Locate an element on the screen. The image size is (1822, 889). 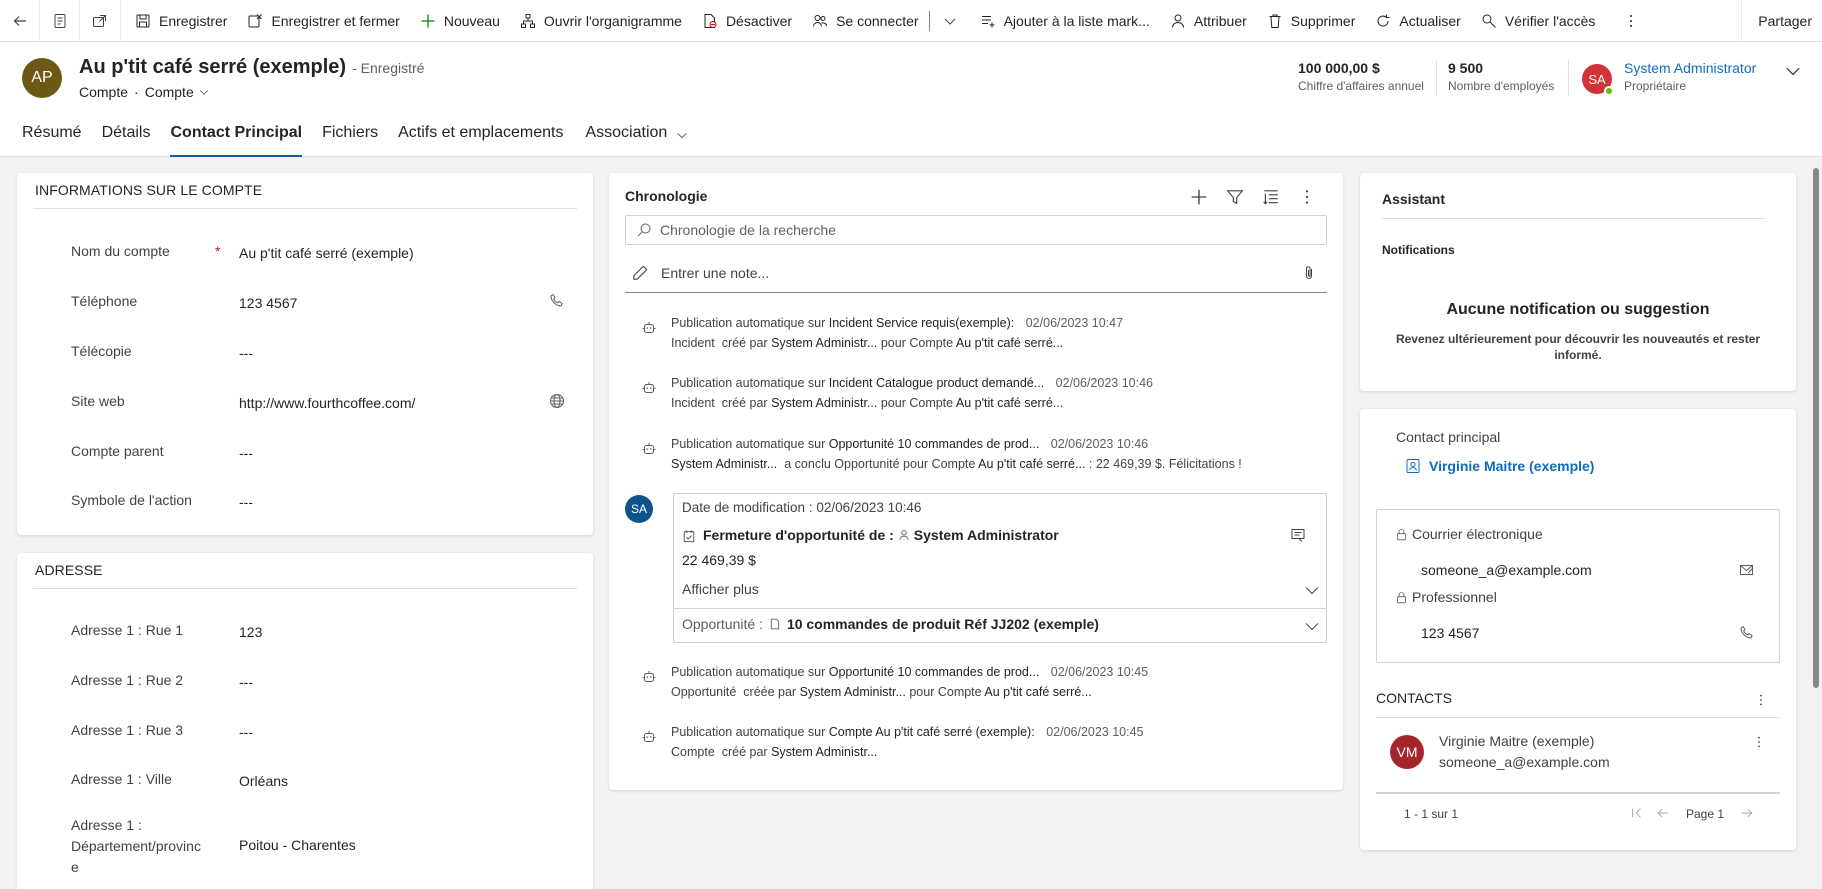
scrollbar-thumb is located at coordinates (1816, 428).